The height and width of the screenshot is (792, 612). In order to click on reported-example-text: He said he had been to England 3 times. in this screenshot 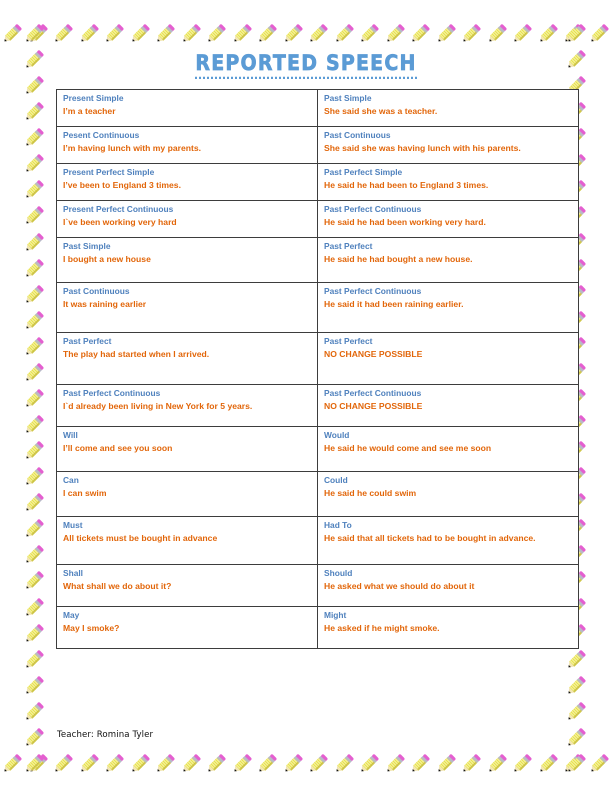, I will do `click(406, 184)`.